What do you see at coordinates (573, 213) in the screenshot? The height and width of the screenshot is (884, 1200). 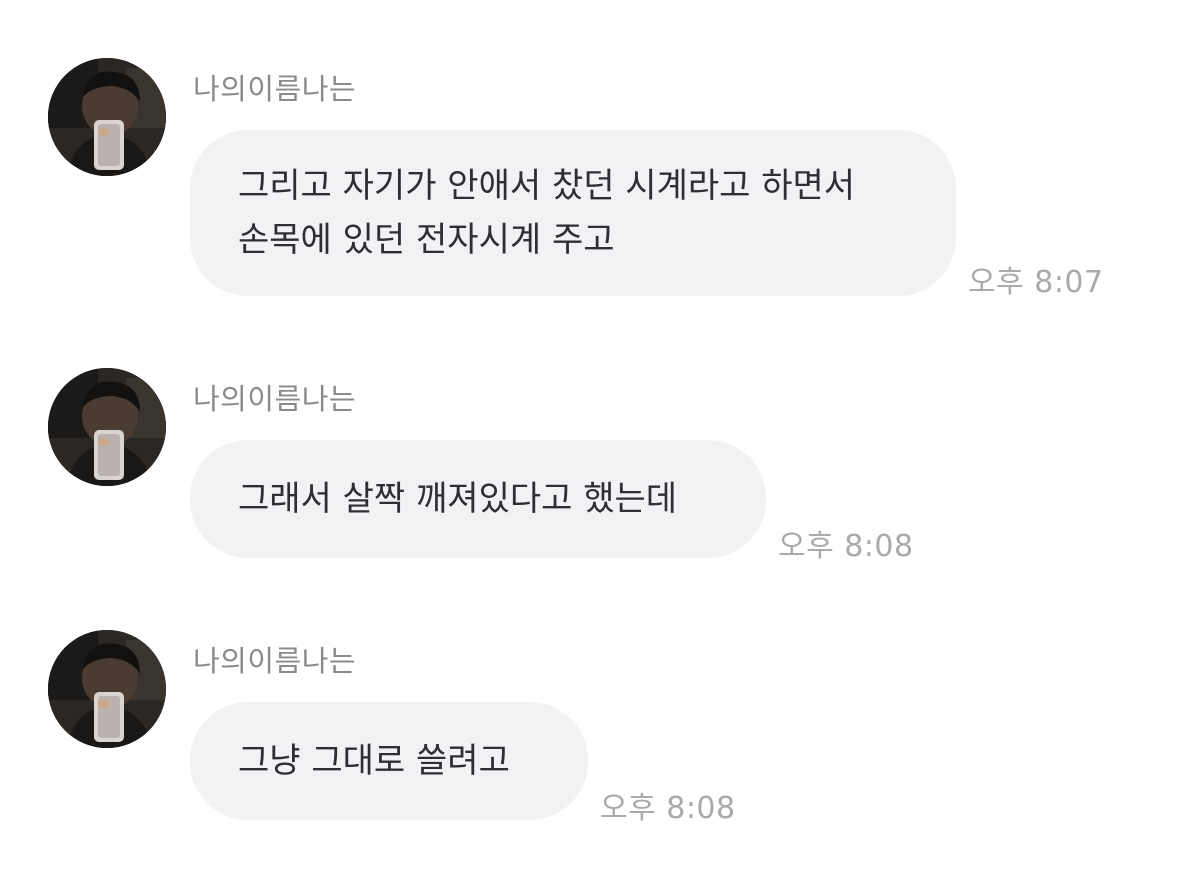 I see `message-bubble: 그리고 자기가 안애서 찼던 시계라고 하면서 손목에 있던 전자시계 주고` at bounding box center [573, 213].